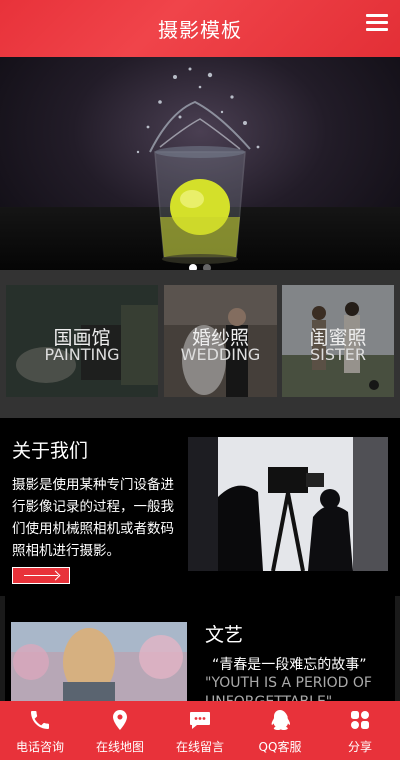 Image resolution: width=400 pixels, height=760 pixels. I want to click on qq-icon, so click(280, 720).